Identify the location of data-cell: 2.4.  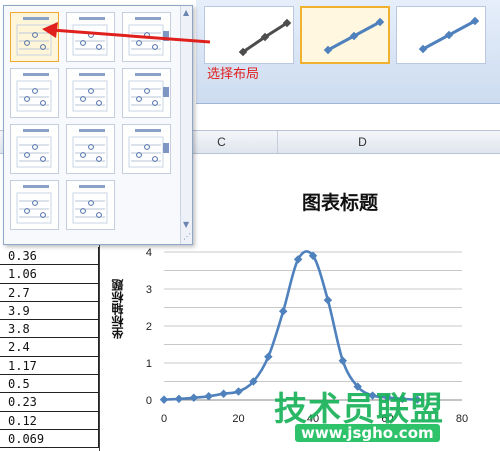
(49, 347).